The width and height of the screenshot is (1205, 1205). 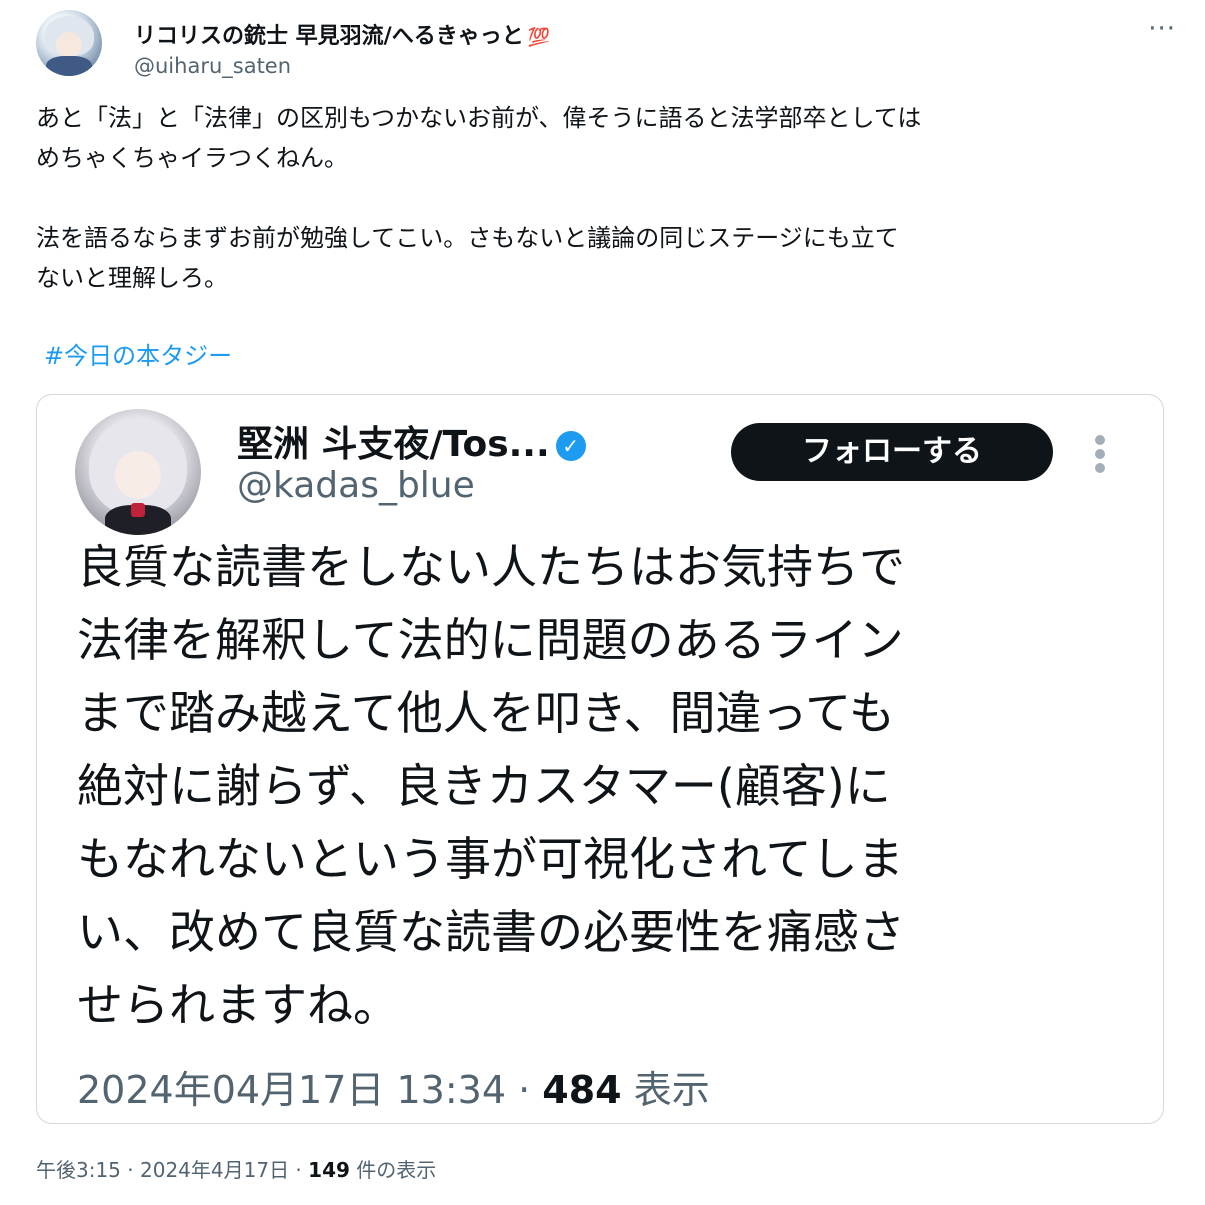 I want to click on tweet-views-label: 件の表示, so click(x=396, y=1170).